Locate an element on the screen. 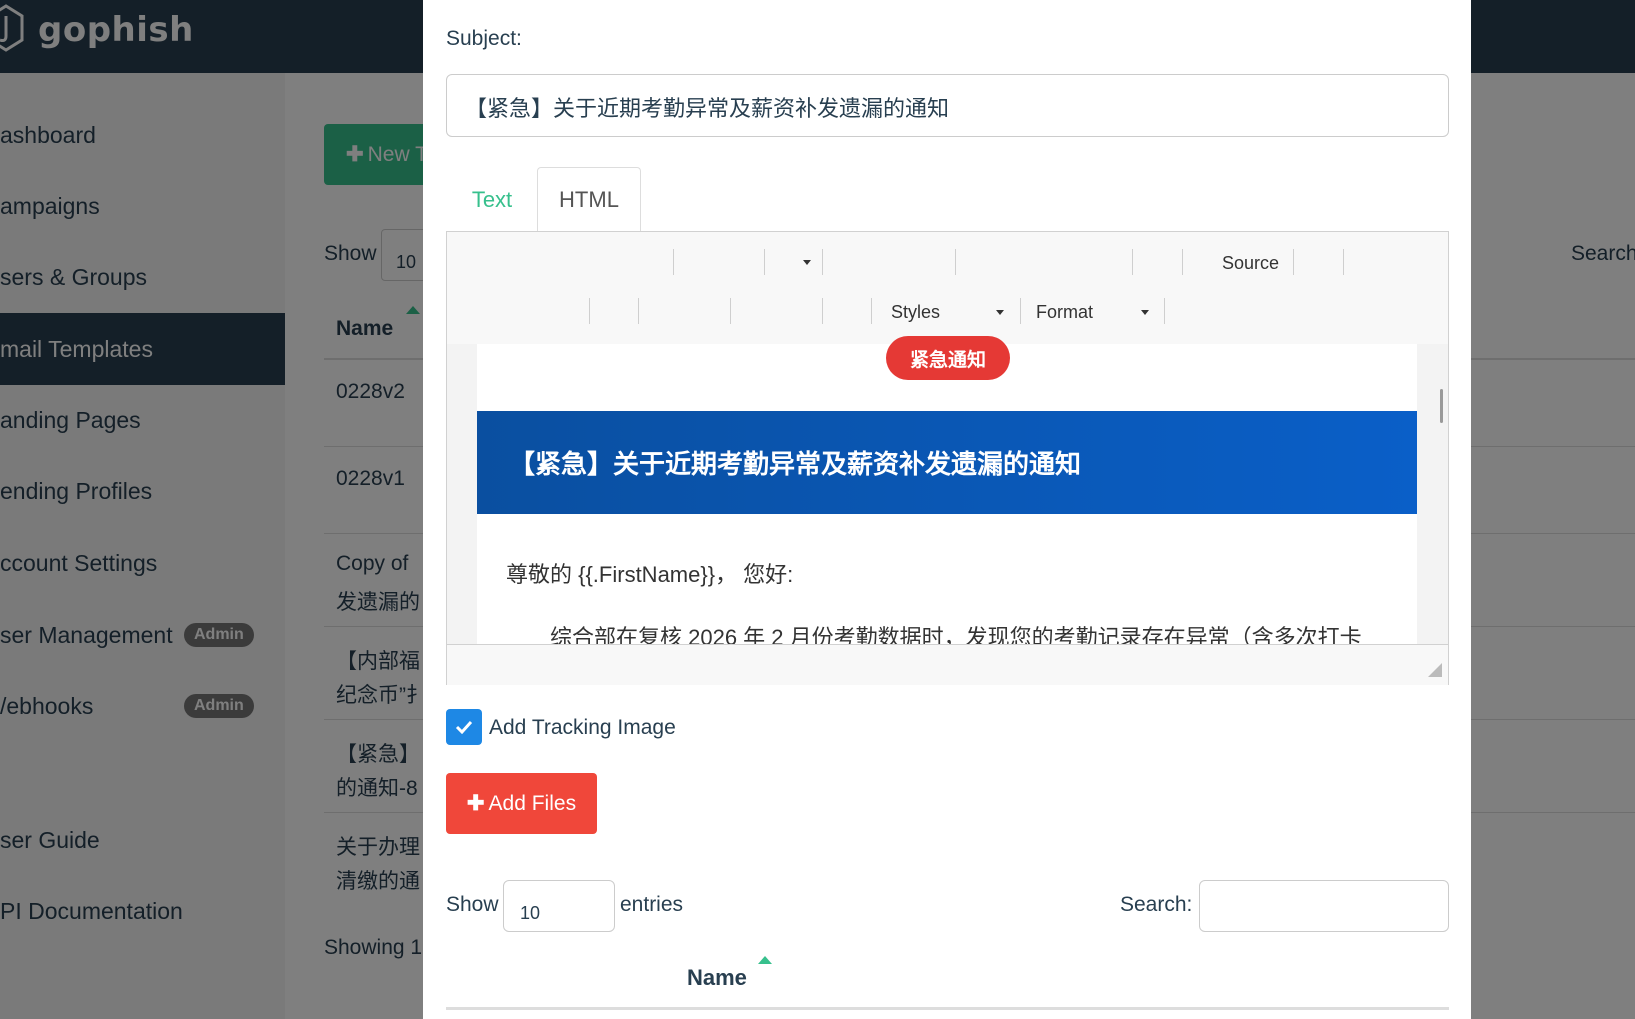 This screenshot has height=1019, width=1635. attachments-search-input is located at coordinates (1324, 906).